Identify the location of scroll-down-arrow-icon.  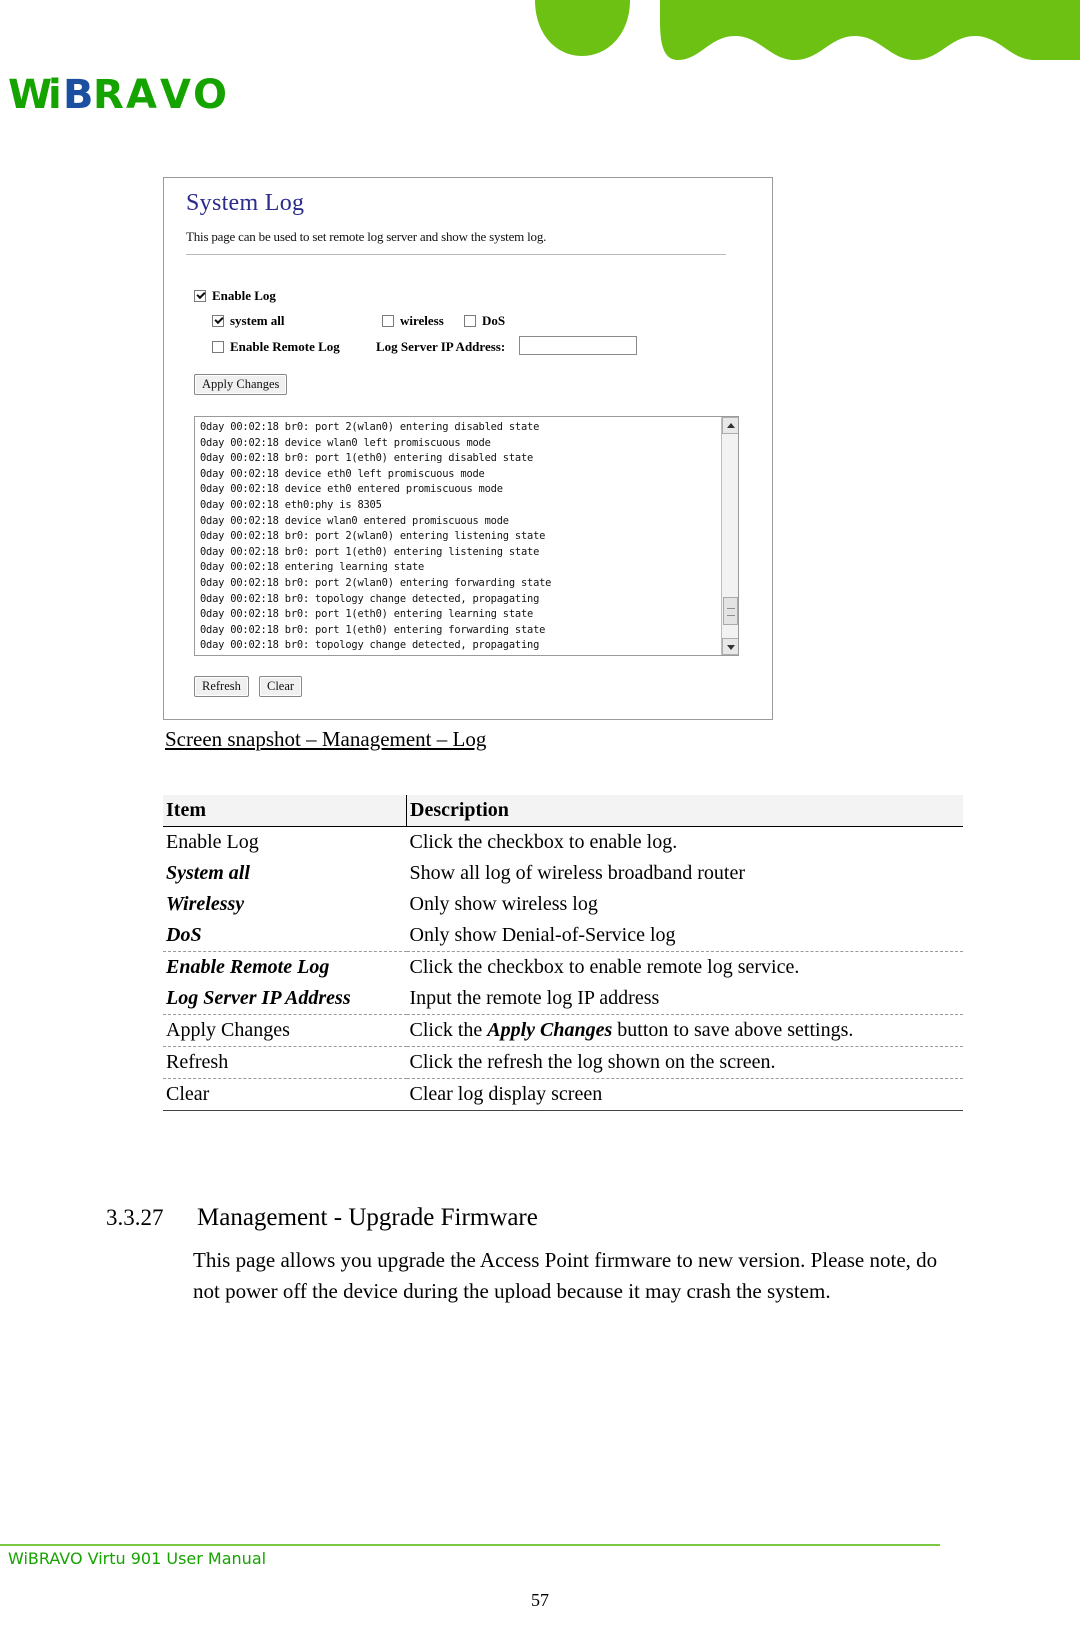
(730, 646).